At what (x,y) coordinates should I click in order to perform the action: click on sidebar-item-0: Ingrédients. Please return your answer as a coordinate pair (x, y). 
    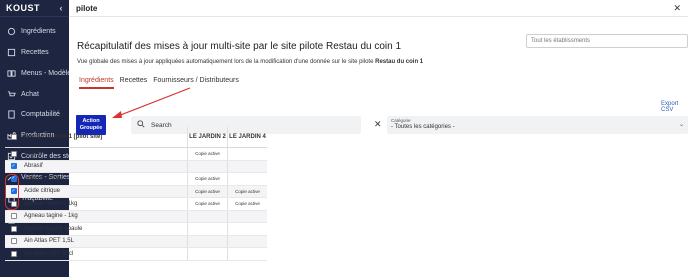
    Looking at the image, I should click on (34, 31).